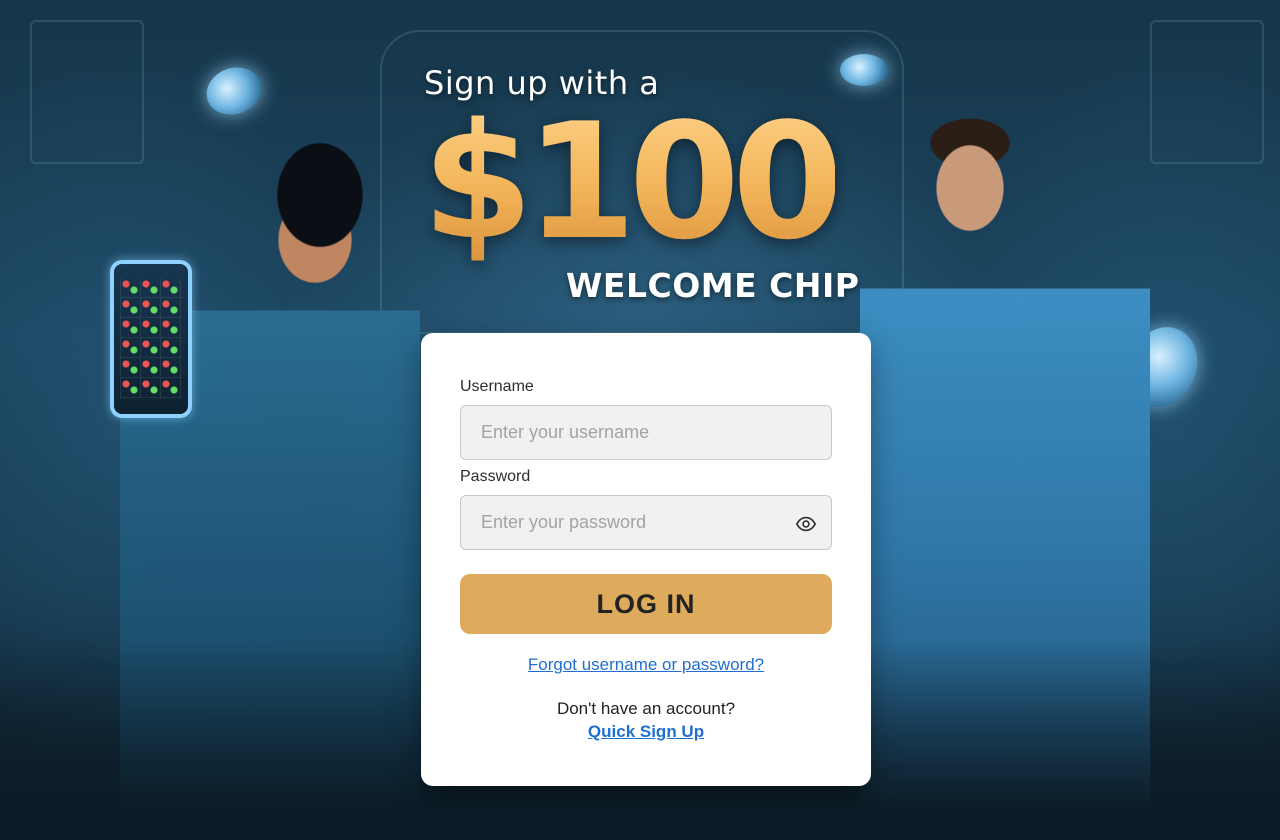 This screenshot has width=1280, height=840. Describe the element at coordinates (497, 386) in the screenshot. I see `username-label: Username` at that location.